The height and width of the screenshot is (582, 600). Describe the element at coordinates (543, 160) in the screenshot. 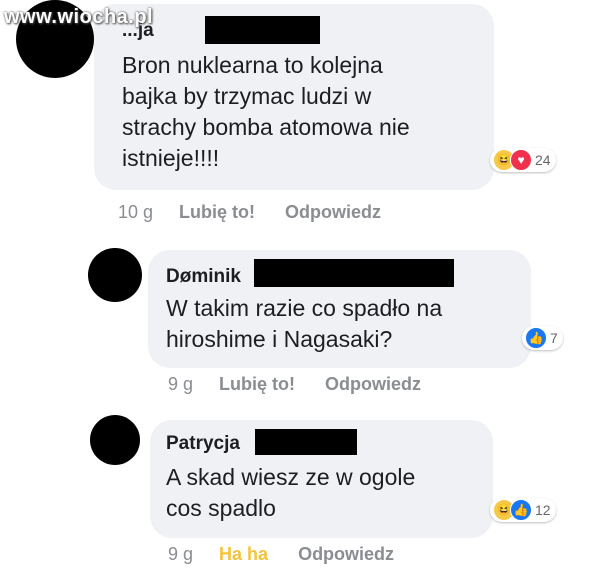

I see `reaction-count: 24` at that location.